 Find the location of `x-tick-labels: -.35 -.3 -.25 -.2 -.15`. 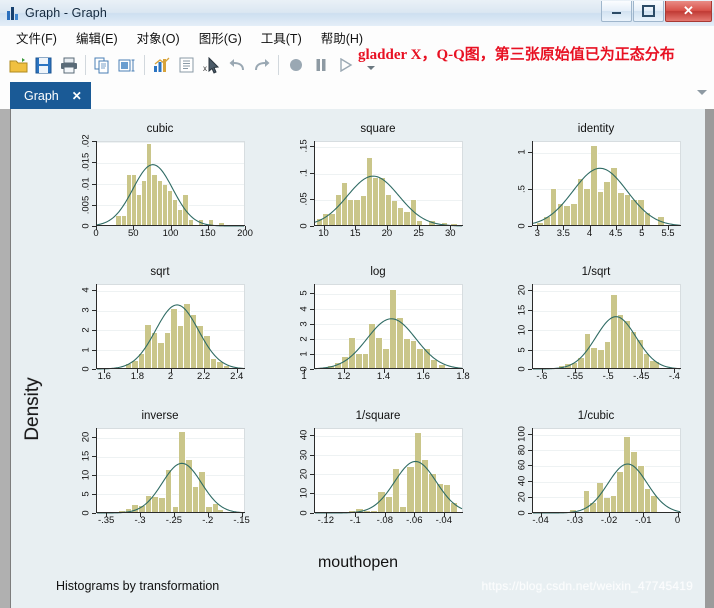

x-tick-labels: -.35 -.3 -.25 -.2 -.15 is located at coordinates (173, 521).